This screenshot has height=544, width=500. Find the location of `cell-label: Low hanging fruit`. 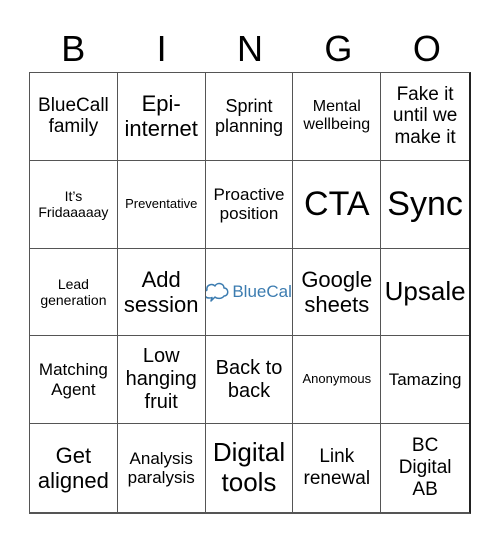

cell-label: Low hanging fruit is located at coordinates (161, 379).